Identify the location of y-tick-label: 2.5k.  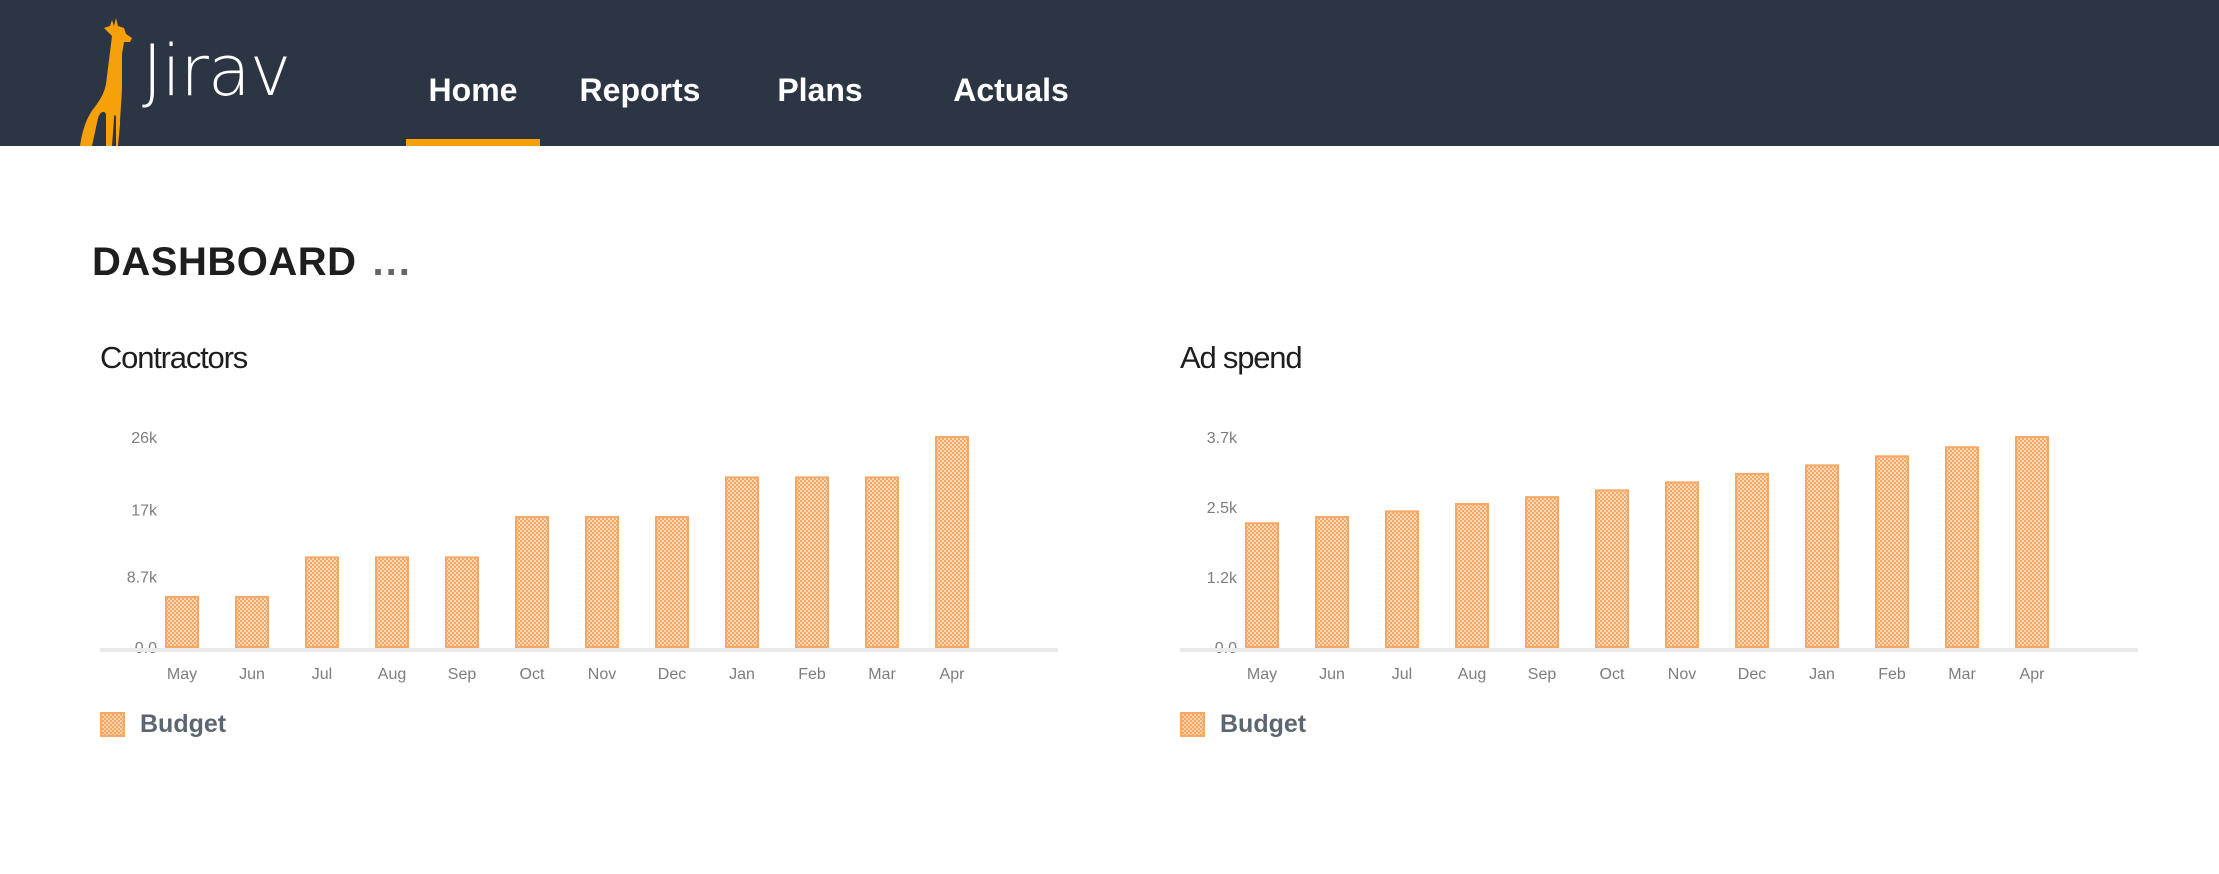
(1222, 508).